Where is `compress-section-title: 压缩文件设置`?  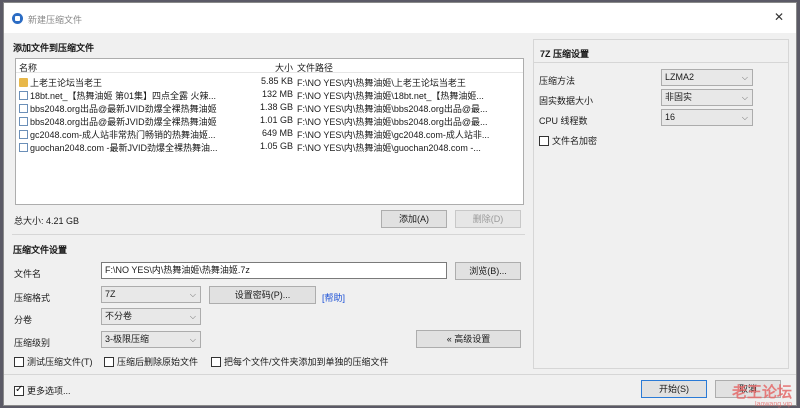
compress-section-title: 压缩文件设置 is located at coordinates (40, 250).